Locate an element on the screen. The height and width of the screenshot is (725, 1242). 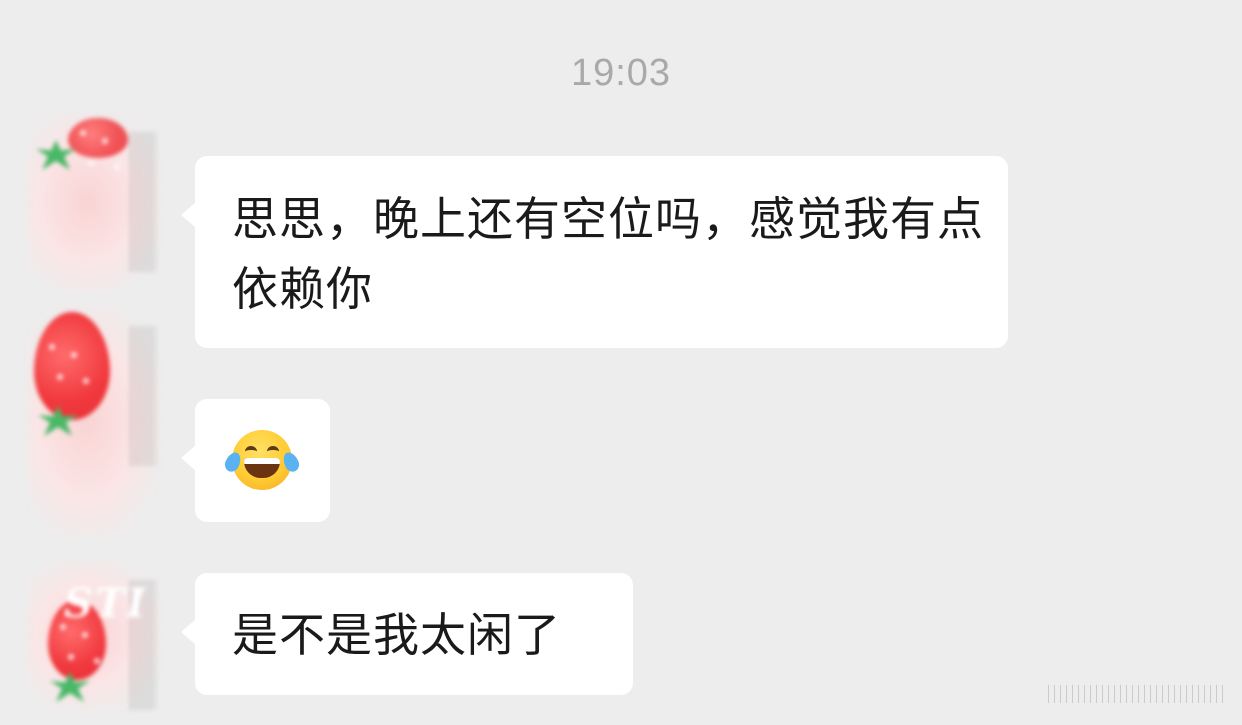
avatar: STI is located at coordinates (94, 635).